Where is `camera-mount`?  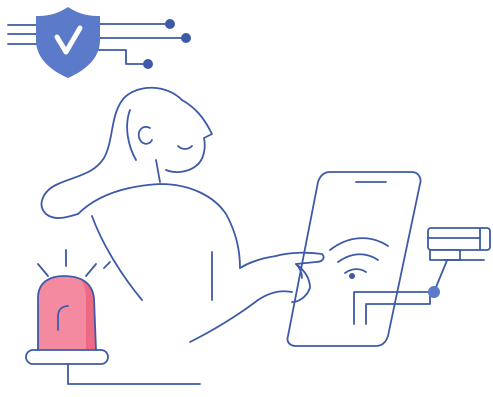
camera-mount is located at coordinates (445, 255).